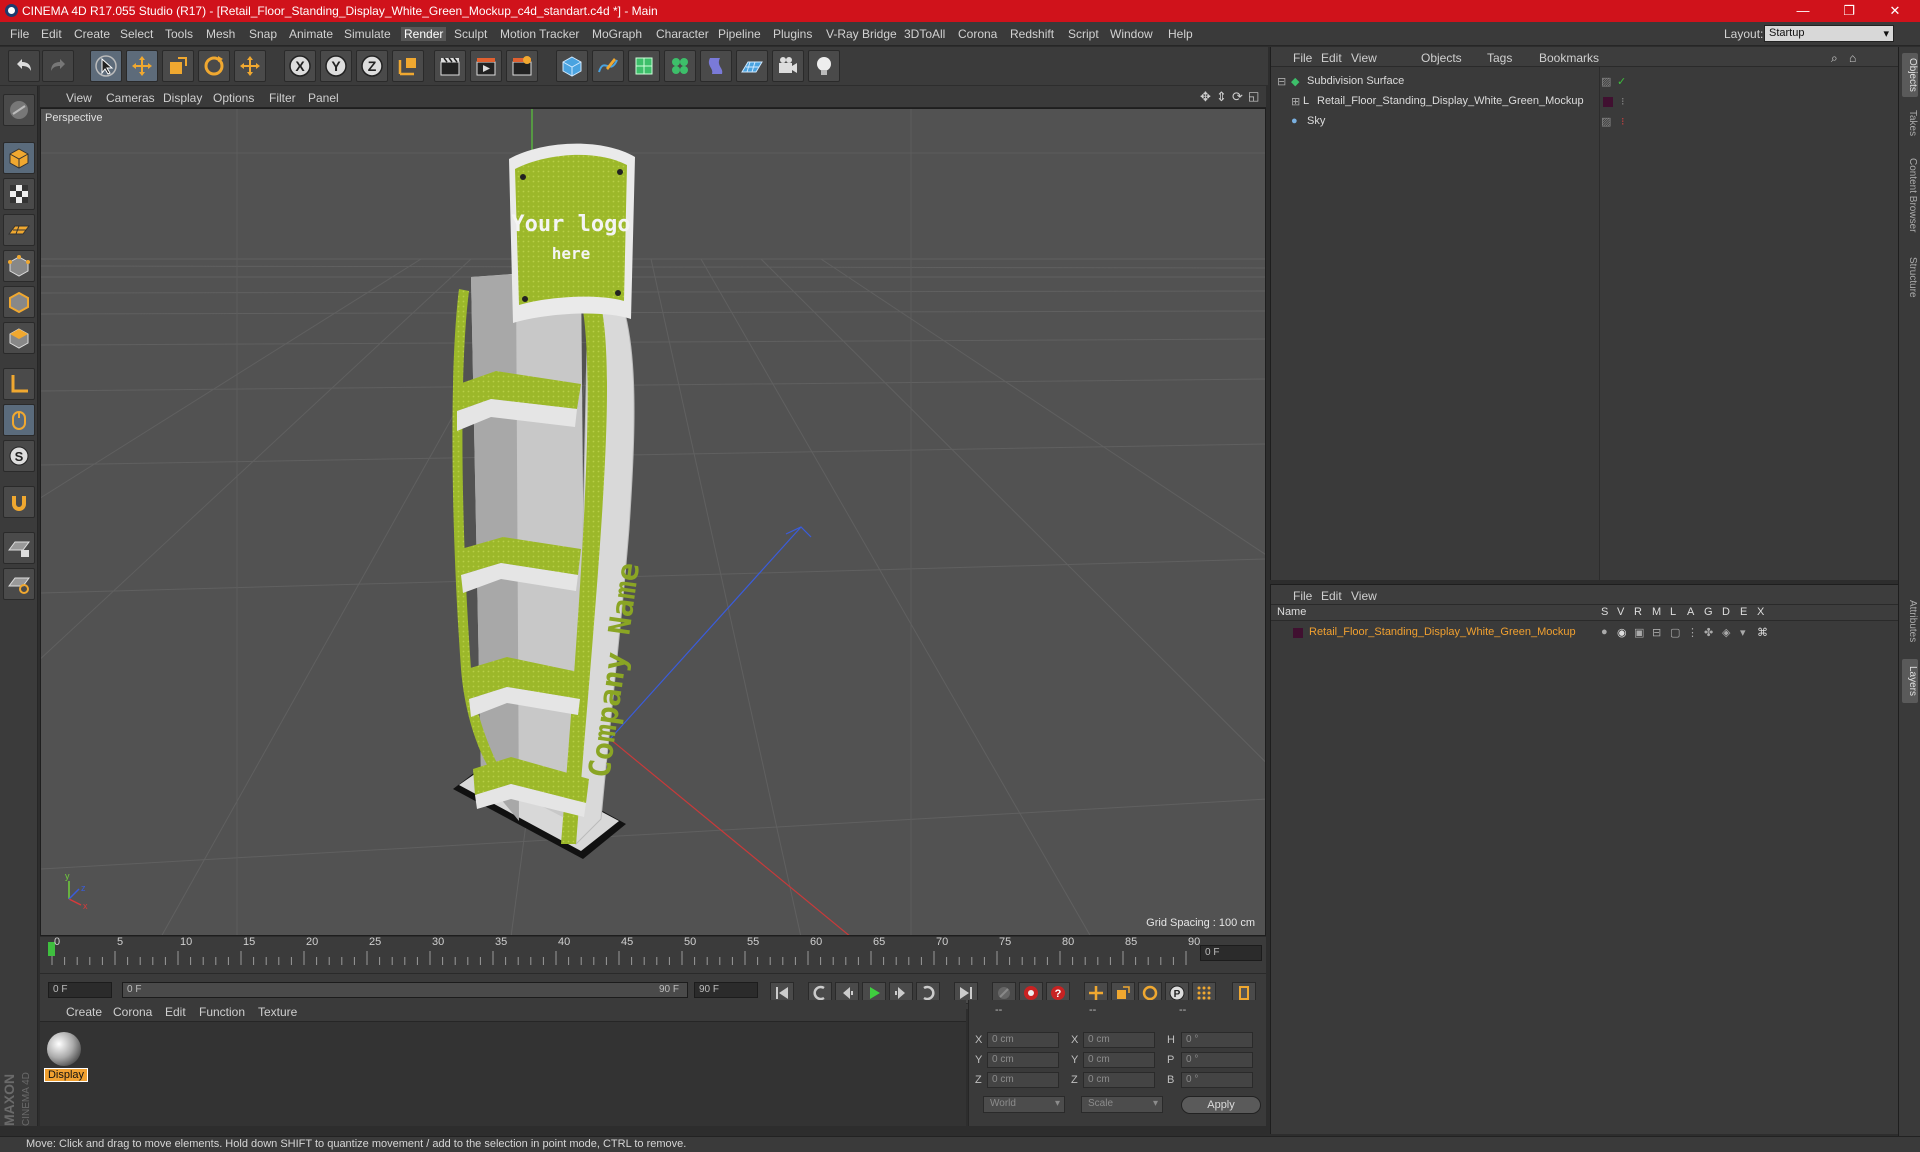 This screenshot has height=1152, width=1920. Describe the element at coordinates (19, 338) in the screenshot. I see `polygons-mode-button` at that location.